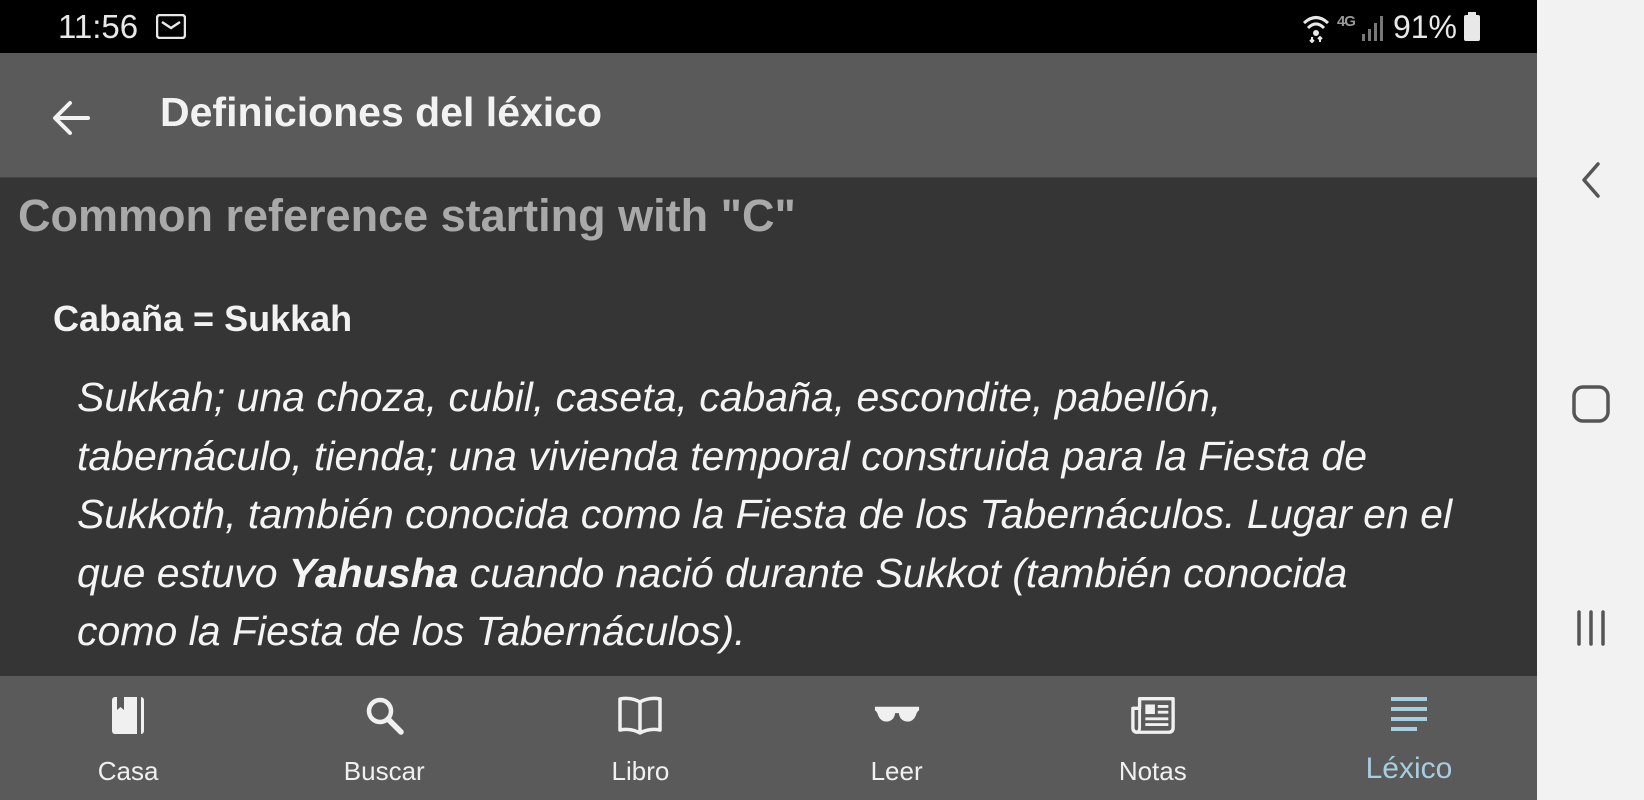  Describe the element at coordinates (896, 714) in the screenshot. I see `glasses-icon` at that location.